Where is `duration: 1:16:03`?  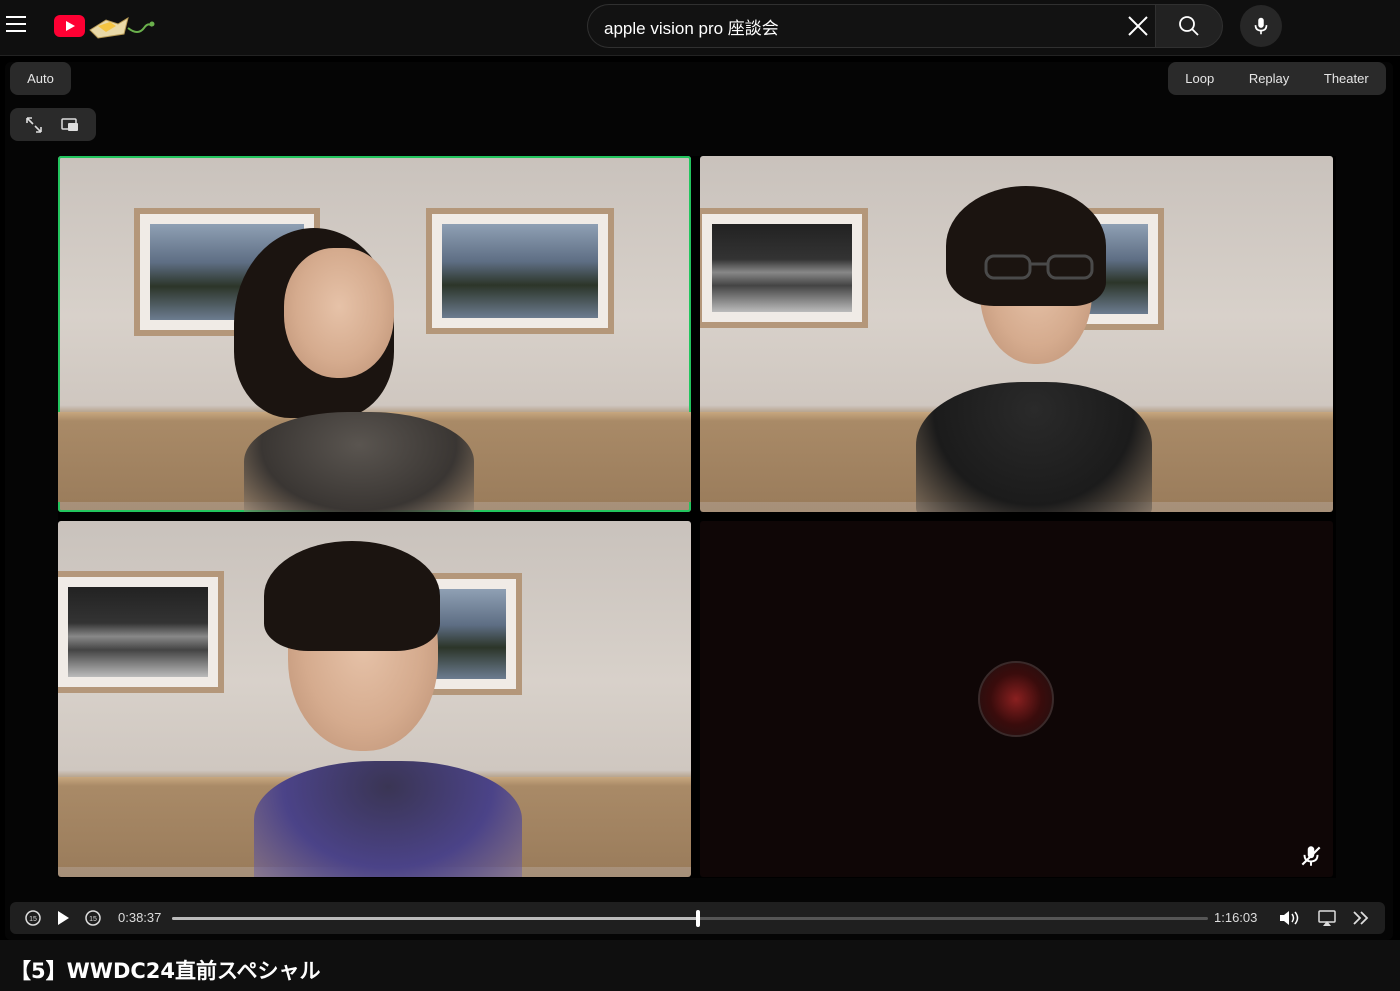 duration: 1:16:03 is located at coordinates (1236, 917).